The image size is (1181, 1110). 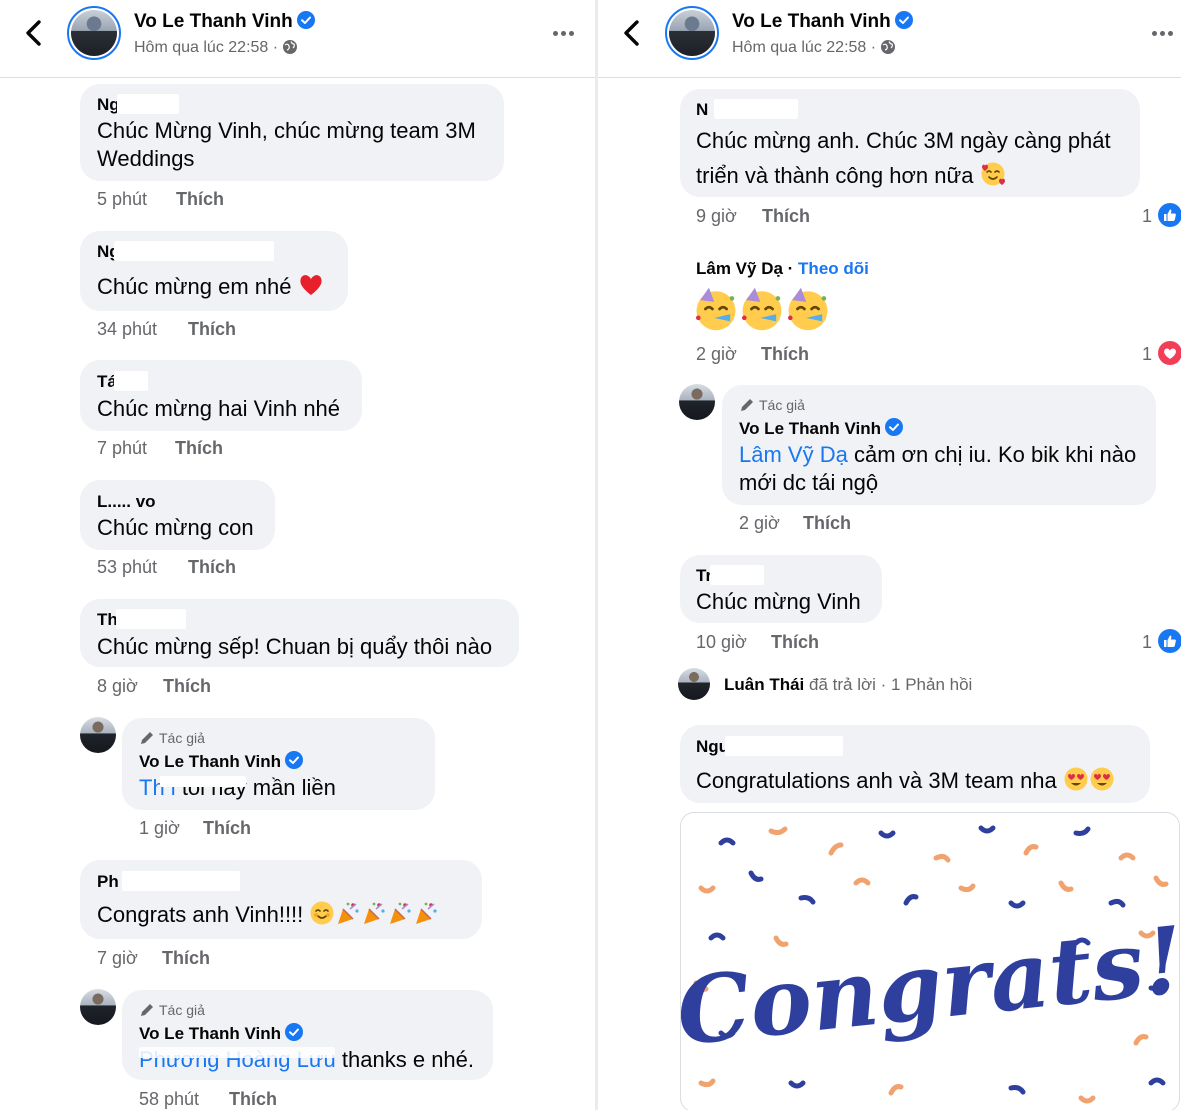 What do you see at coordinates (122, 448) in the screenshot?
I see `comment-time: 7 phút` at bounding box center [122, 448].